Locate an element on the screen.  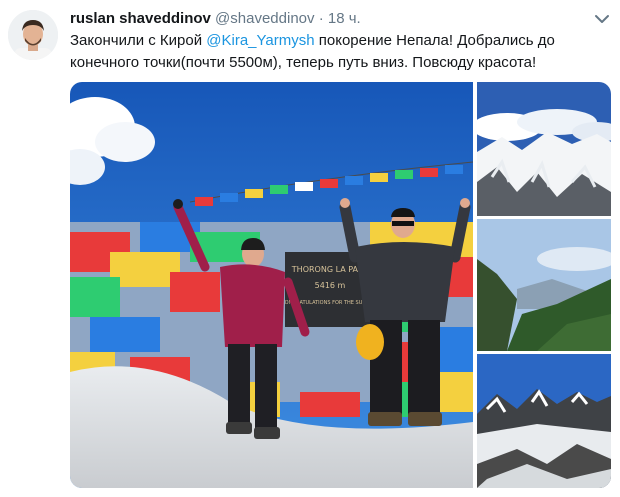
photo-rocky-slopes is located at coordinates (544, 421).